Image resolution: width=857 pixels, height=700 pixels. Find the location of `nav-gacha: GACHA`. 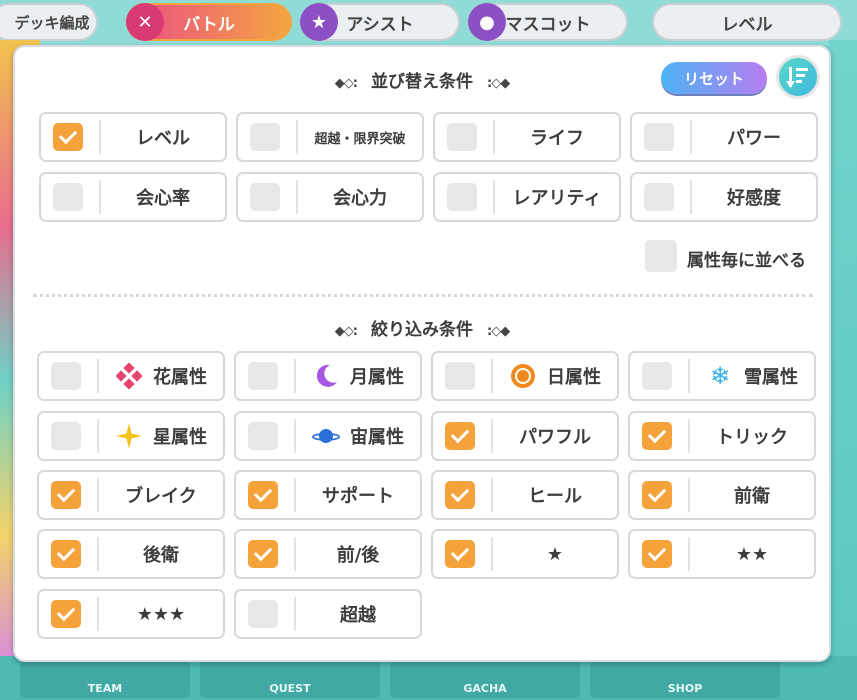

nav-gacha: GACHA is located at coordinates (485, 679).